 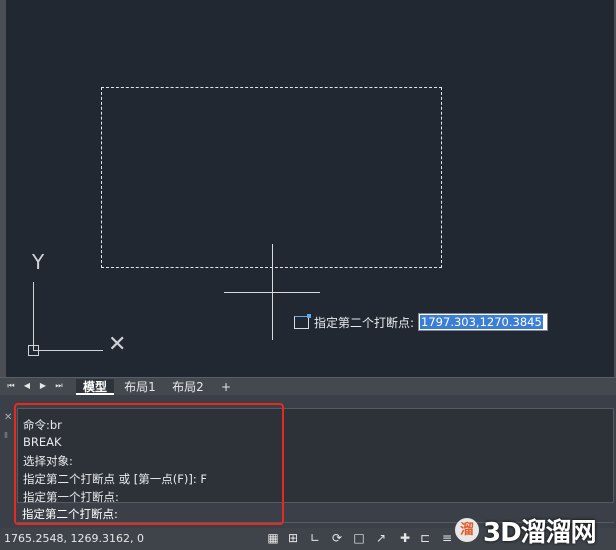 I want to click on highlight-box, so click(x=149, y=464).